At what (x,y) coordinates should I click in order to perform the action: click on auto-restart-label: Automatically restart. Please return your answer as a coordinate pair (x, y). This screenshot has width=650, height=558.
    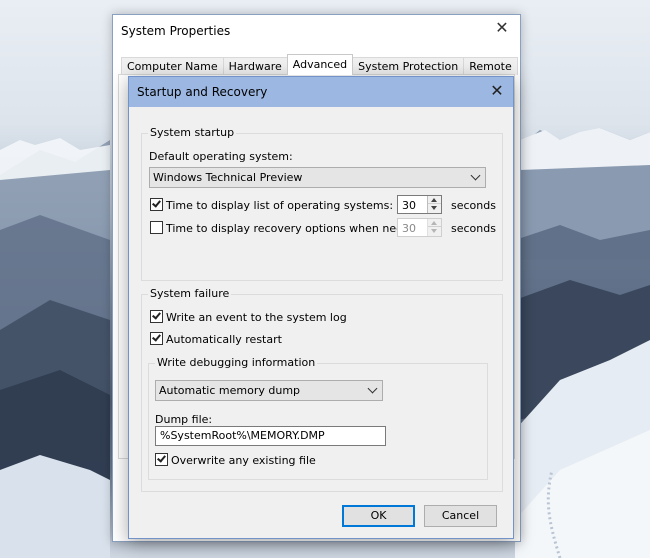
    Looking at the image, I should click on (224, 339).